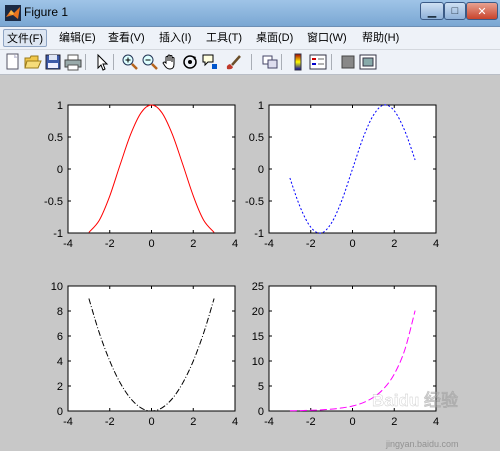 The width and height of the screenshot is (500, 451). I want to click on save-icon, so click(53, 62).